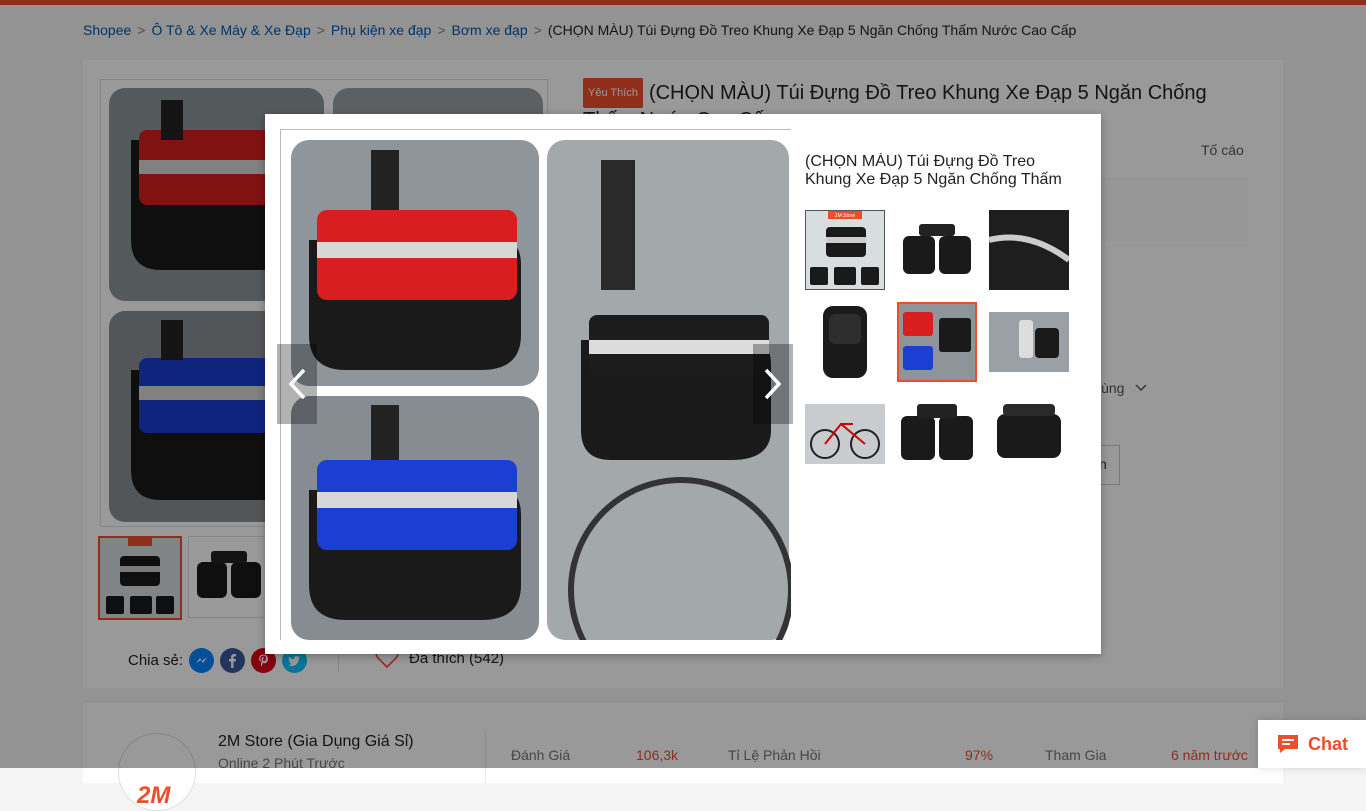  What do you see at coordinates (845, 216) in the screenshot?
I see `store-tag-text: 2M Store` at bounding box center [845, 216].